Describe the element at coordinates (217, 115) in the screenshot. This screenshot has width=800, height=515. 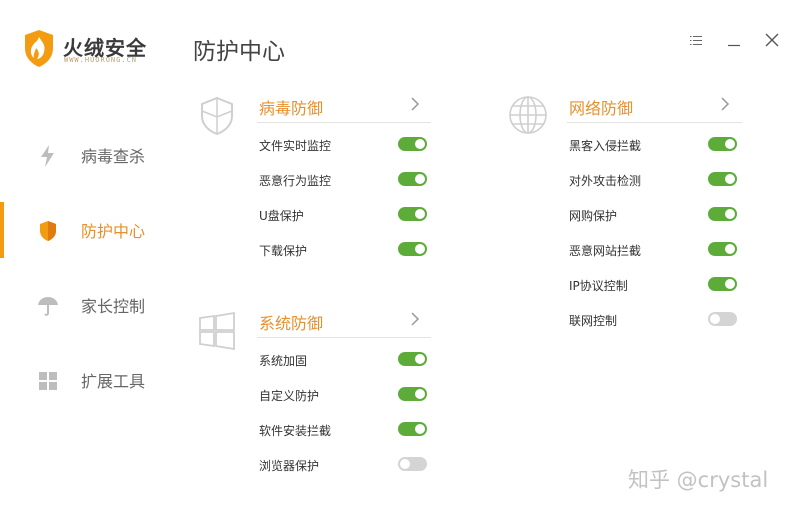
I see `shield-outline-icon` at that location.